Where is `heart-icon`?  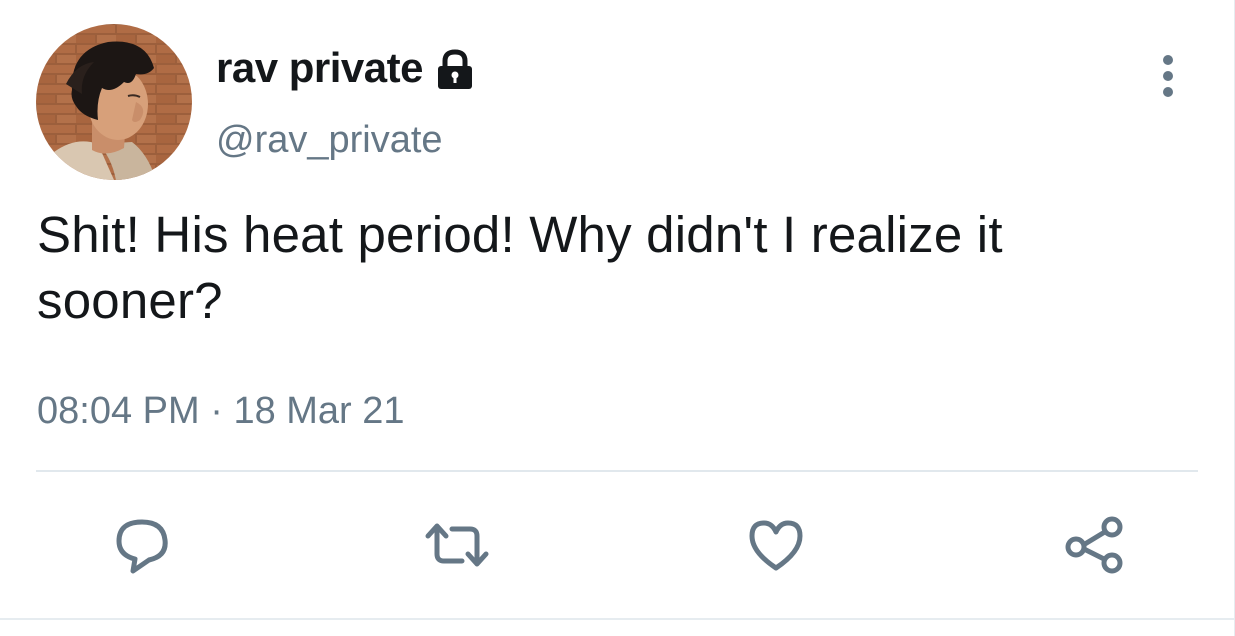
heart-icon is located at coordinates (776, 545).